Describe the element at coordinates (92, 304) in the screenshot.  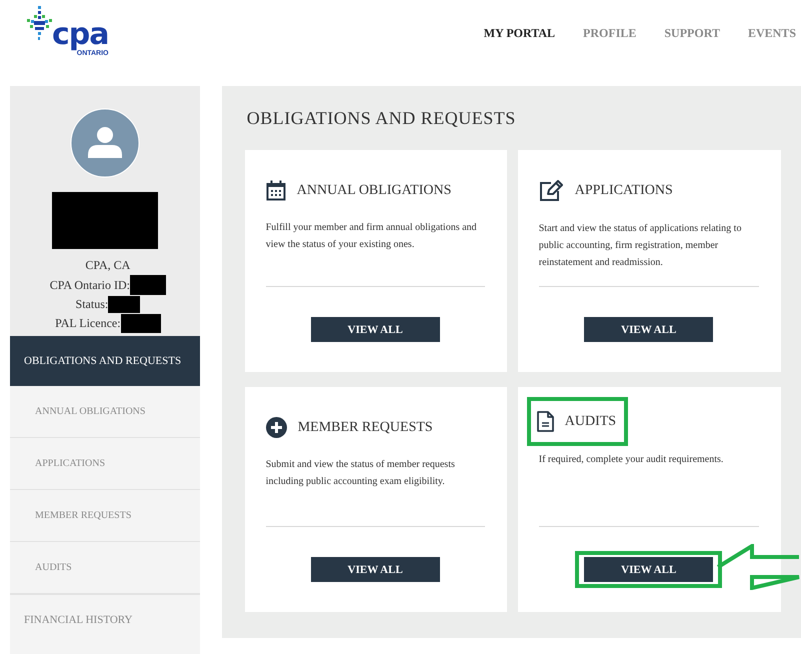
I see `profile-field-label: Status:` at that location.